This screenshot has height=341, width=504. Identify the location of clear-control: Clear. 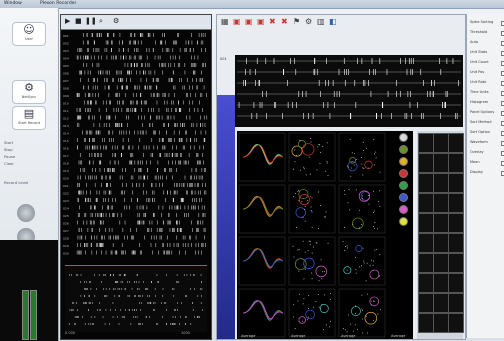
(9, 163).